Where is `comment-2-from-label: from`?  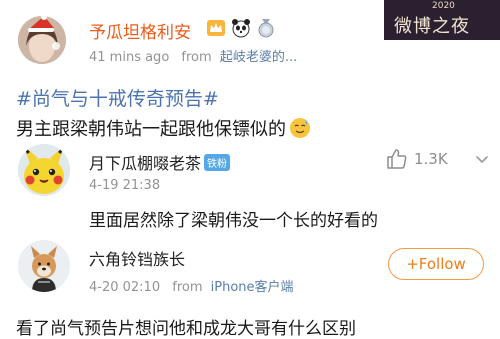
comment-2-from-label: from is located at coordinates (187, 287).